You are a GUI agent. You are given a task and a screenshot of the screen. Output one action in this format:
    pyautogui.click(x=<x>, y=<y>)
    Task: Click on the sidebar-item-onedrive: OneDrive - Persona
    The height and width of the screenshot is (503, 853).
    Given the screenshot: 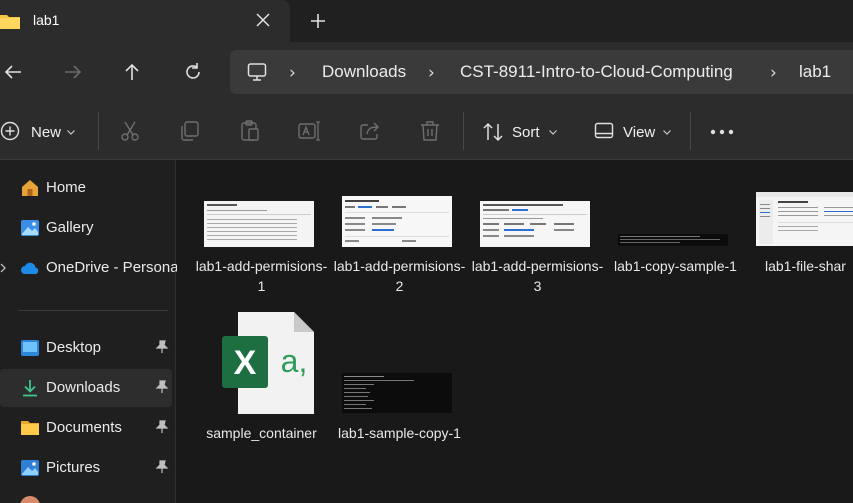 What is the action you would take?
    pyautogui.click(x=89, y=268)
    